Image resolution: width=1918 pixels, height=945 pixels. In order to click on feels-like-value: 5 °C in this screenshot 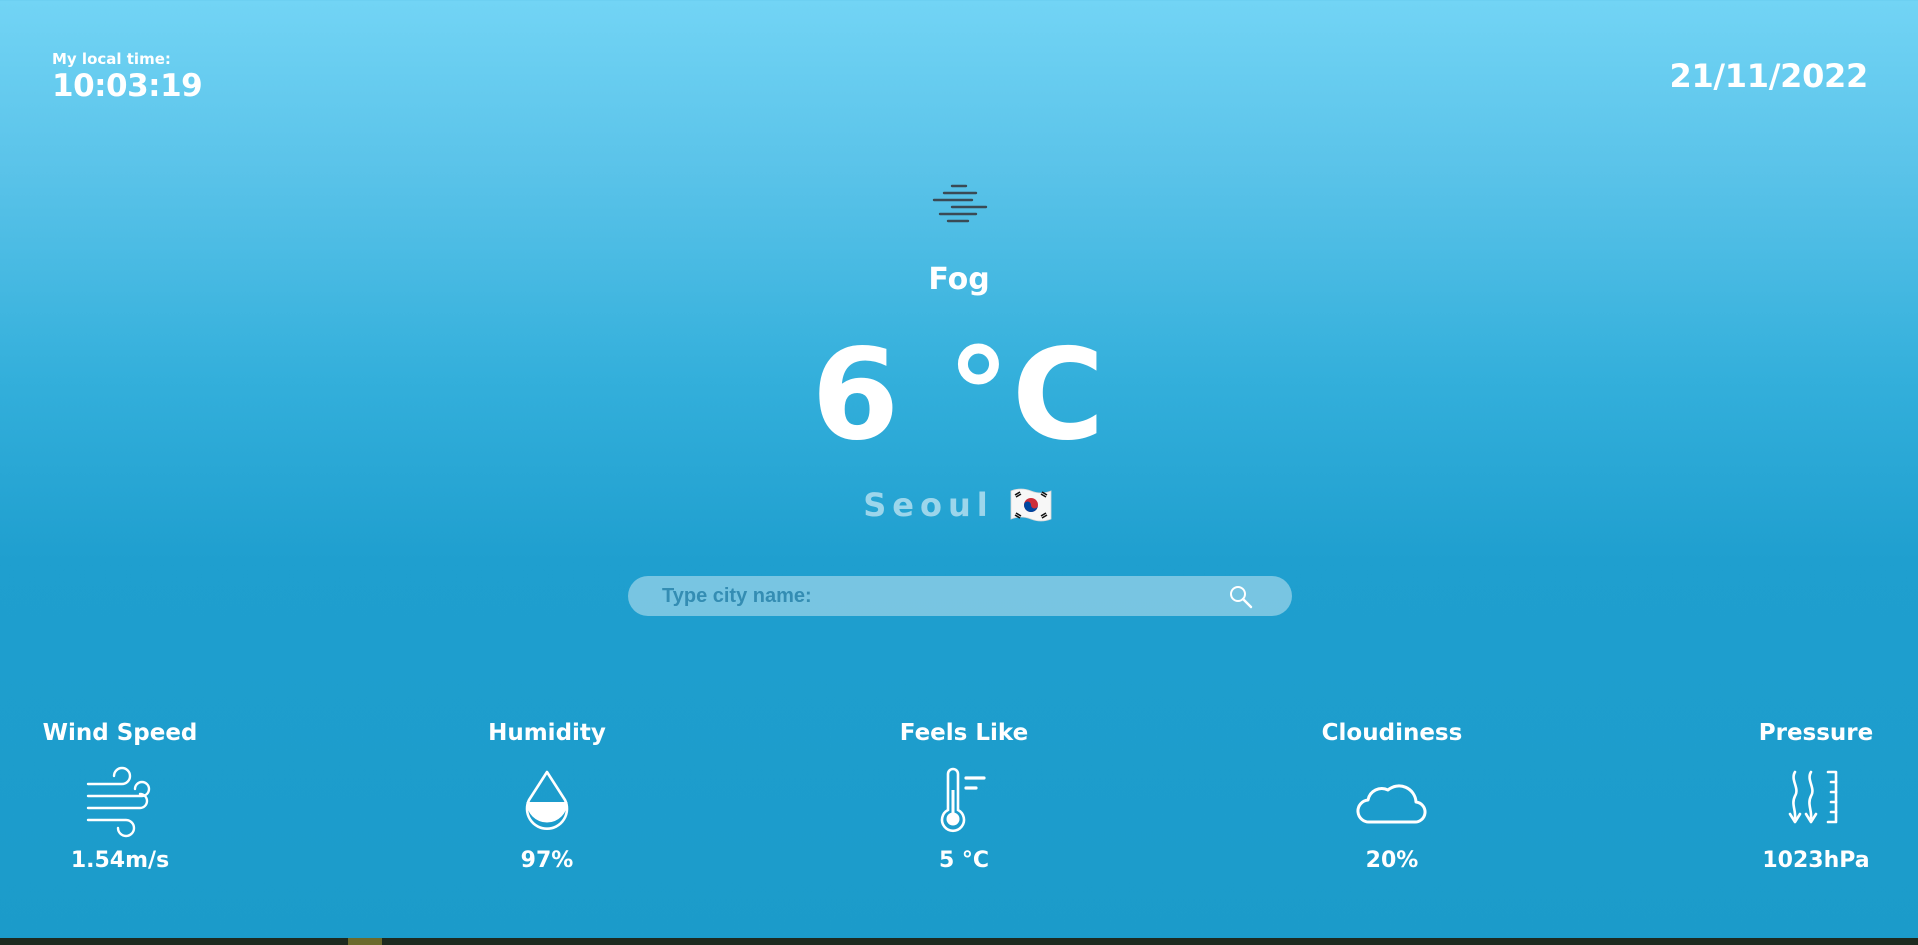, I will do `click(964, 860)`.